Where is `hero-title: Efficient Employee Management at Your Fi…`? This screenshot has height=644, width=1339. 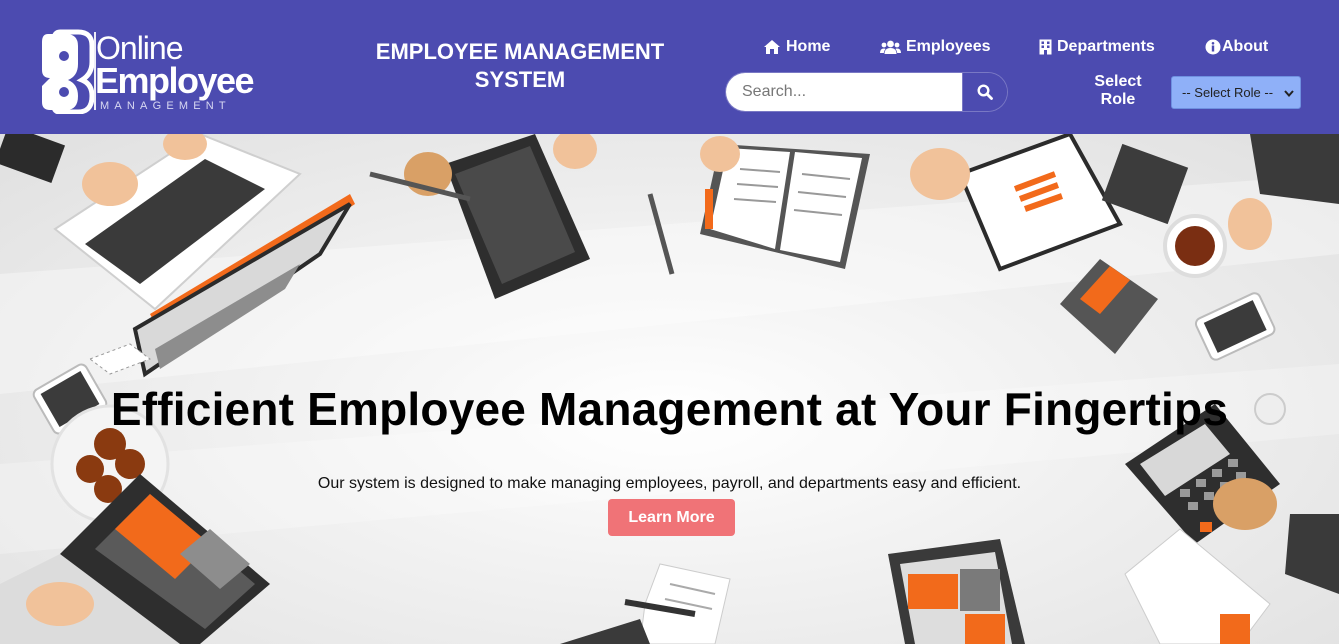
hero-title: Efficient Employee Management at Your Fi… is located at coordinates (669, 409).